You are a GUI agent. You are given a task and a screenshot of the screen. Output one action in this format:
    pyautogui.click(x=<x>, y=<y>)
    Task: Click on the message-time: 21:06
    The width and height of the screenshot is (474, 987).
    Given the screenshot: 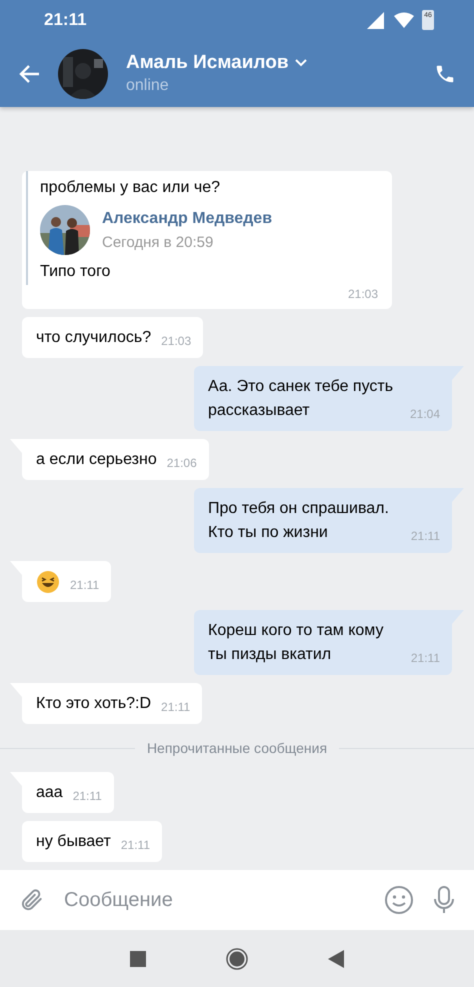 What is the action you would take?
    pyautogui.click(x=181, y=463)
    